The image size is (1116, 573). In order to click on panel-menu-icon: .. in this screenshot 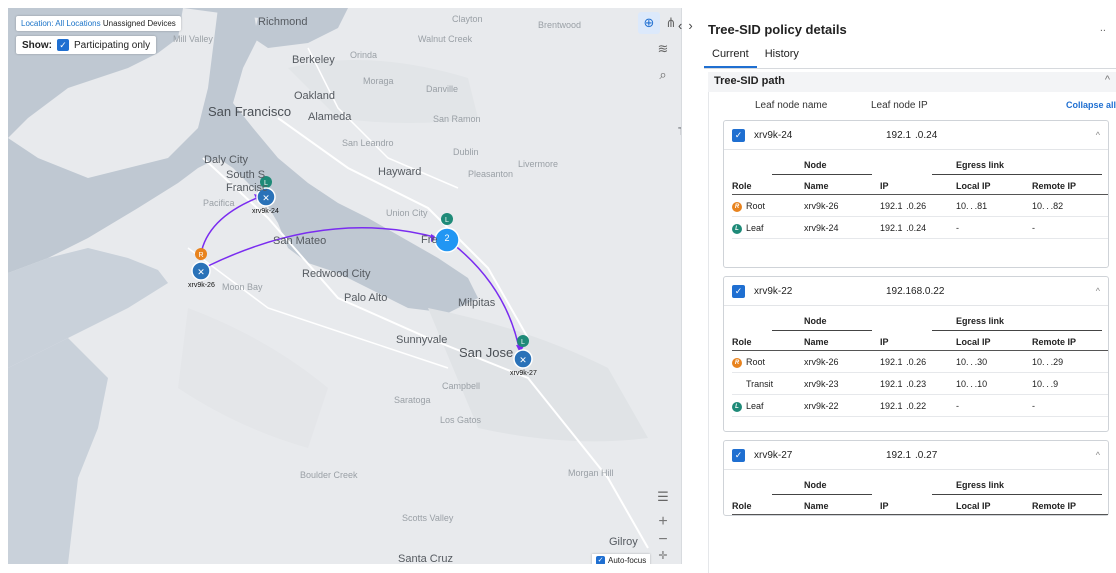, I will do `click(1103, 28)`.